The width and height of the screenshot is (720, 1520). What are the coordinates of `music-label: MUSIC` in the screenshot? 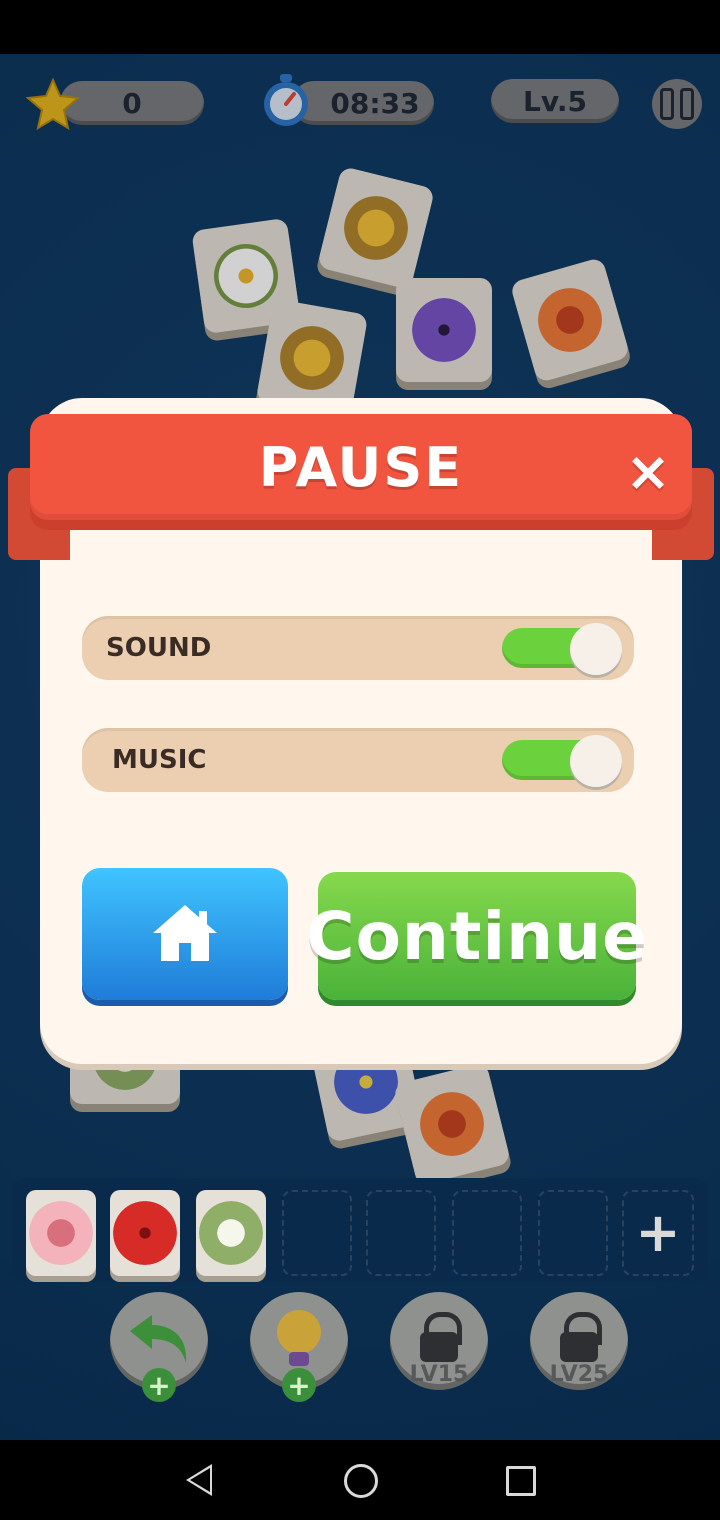 It's located at (159, 760).